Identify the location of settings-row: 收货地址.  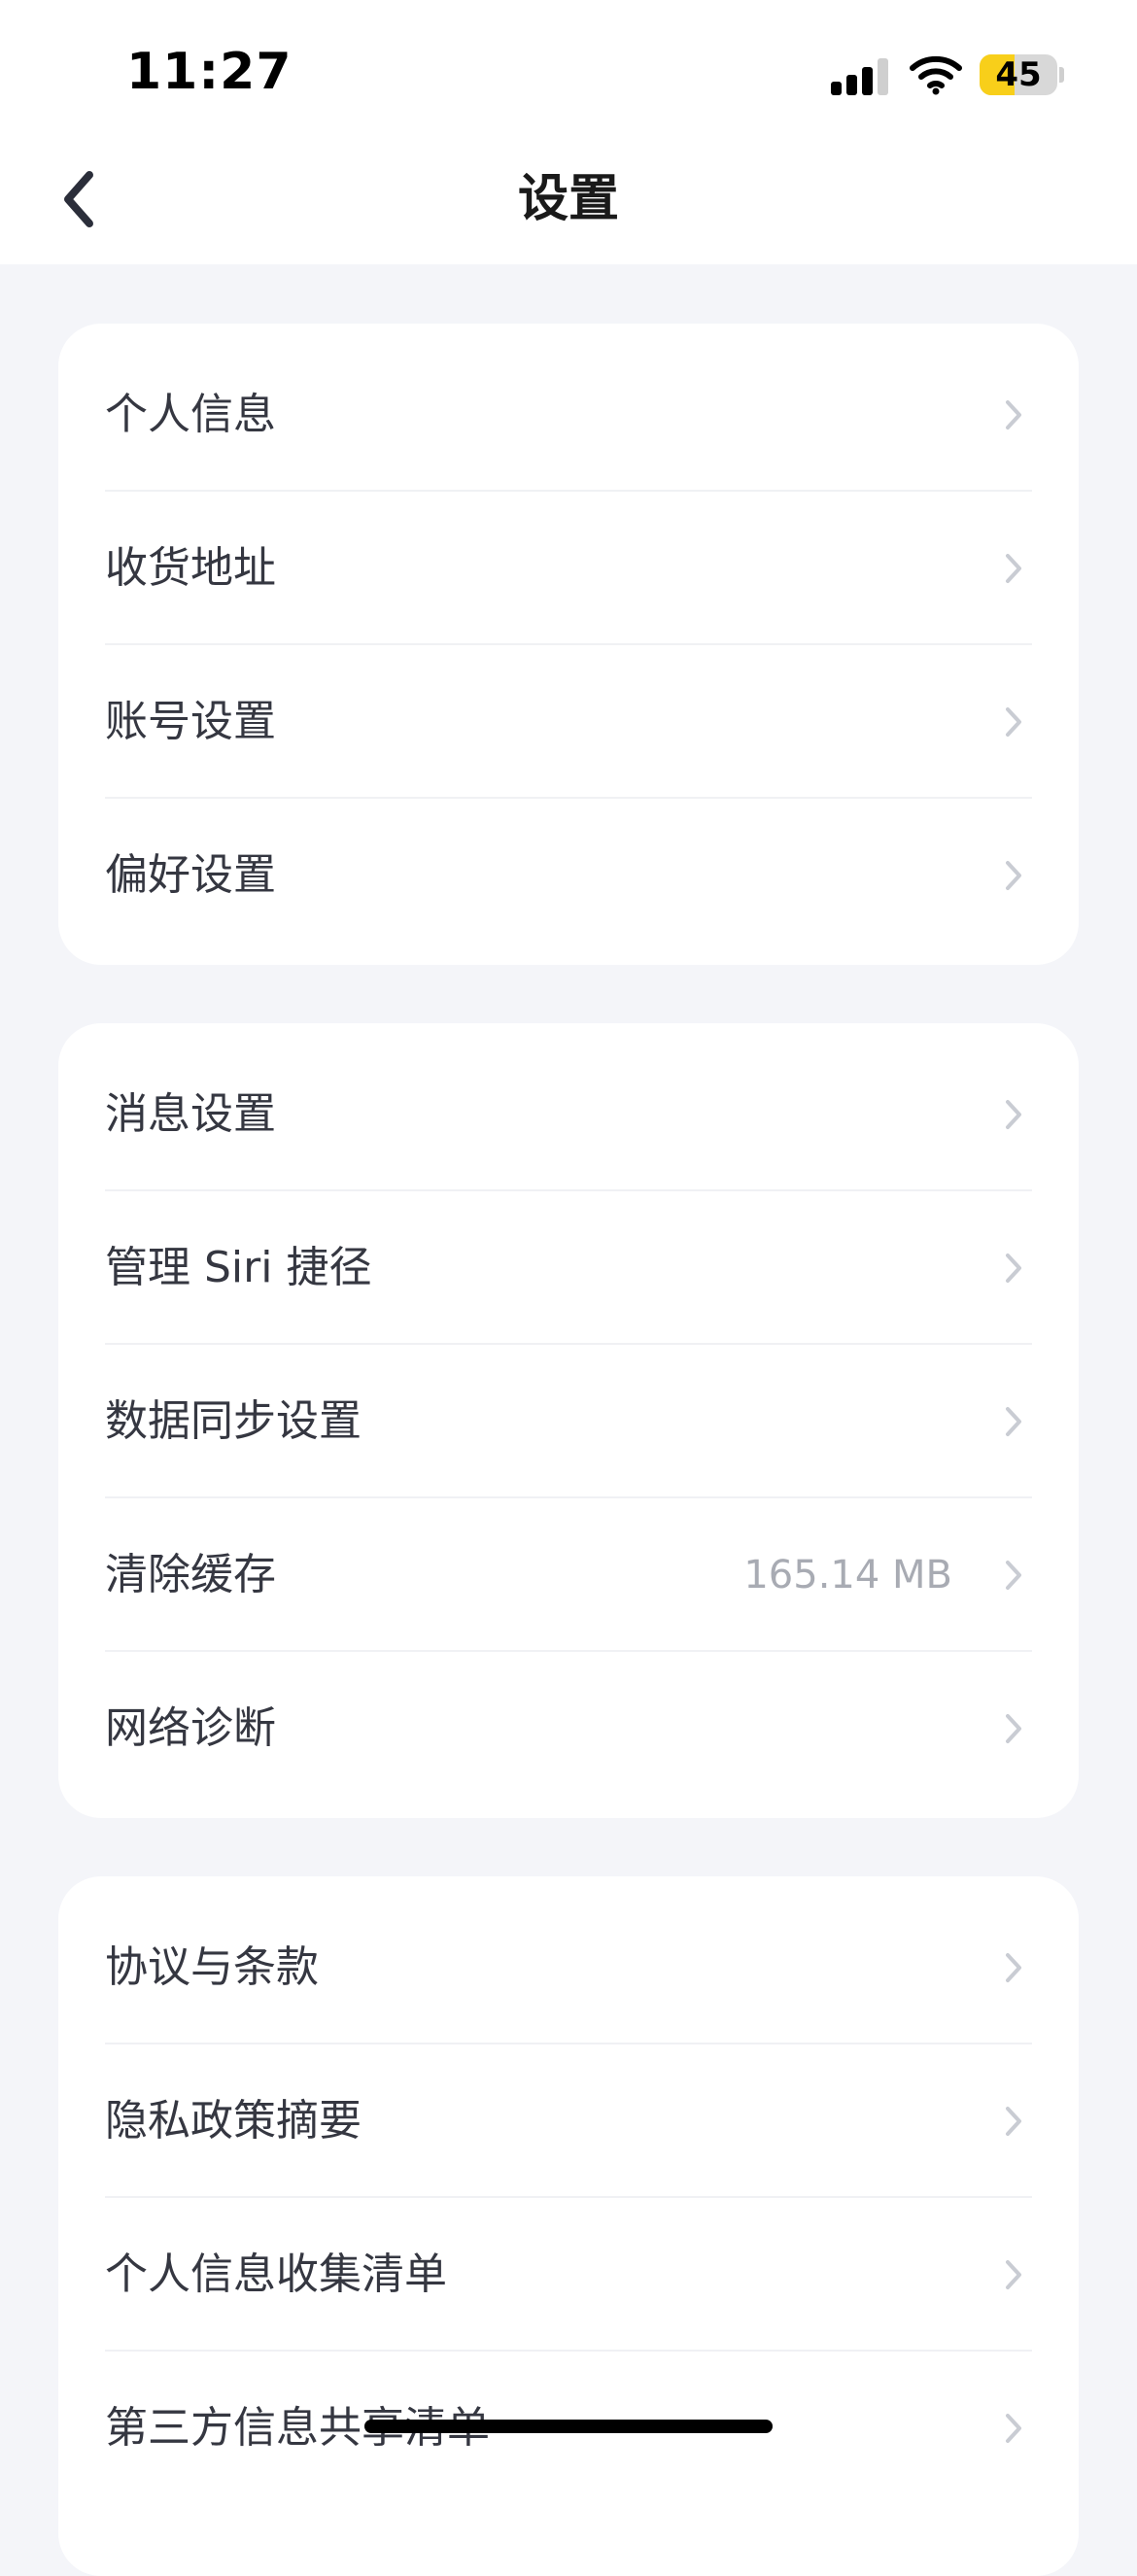
(568, 569).